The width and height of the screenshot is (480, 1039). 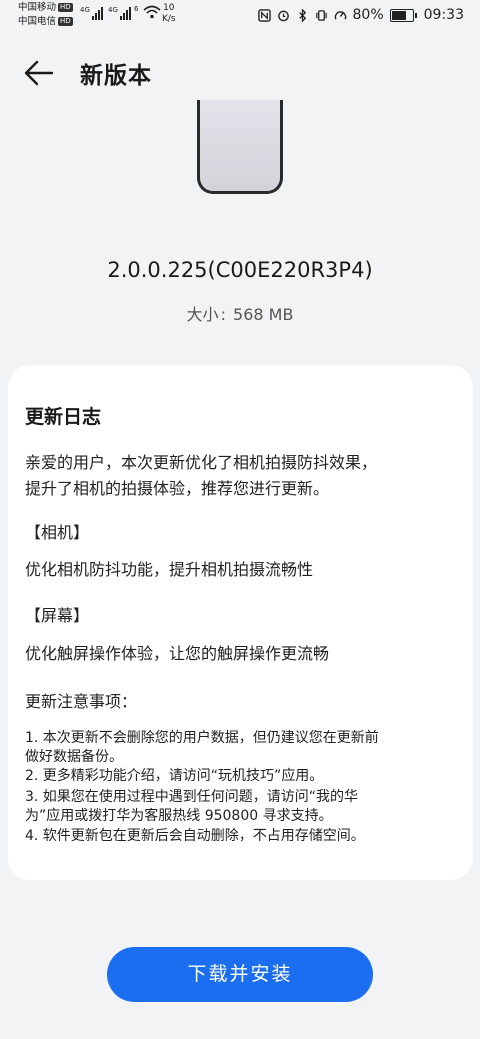 I want to click on back-button, so click(x=39, y=73).